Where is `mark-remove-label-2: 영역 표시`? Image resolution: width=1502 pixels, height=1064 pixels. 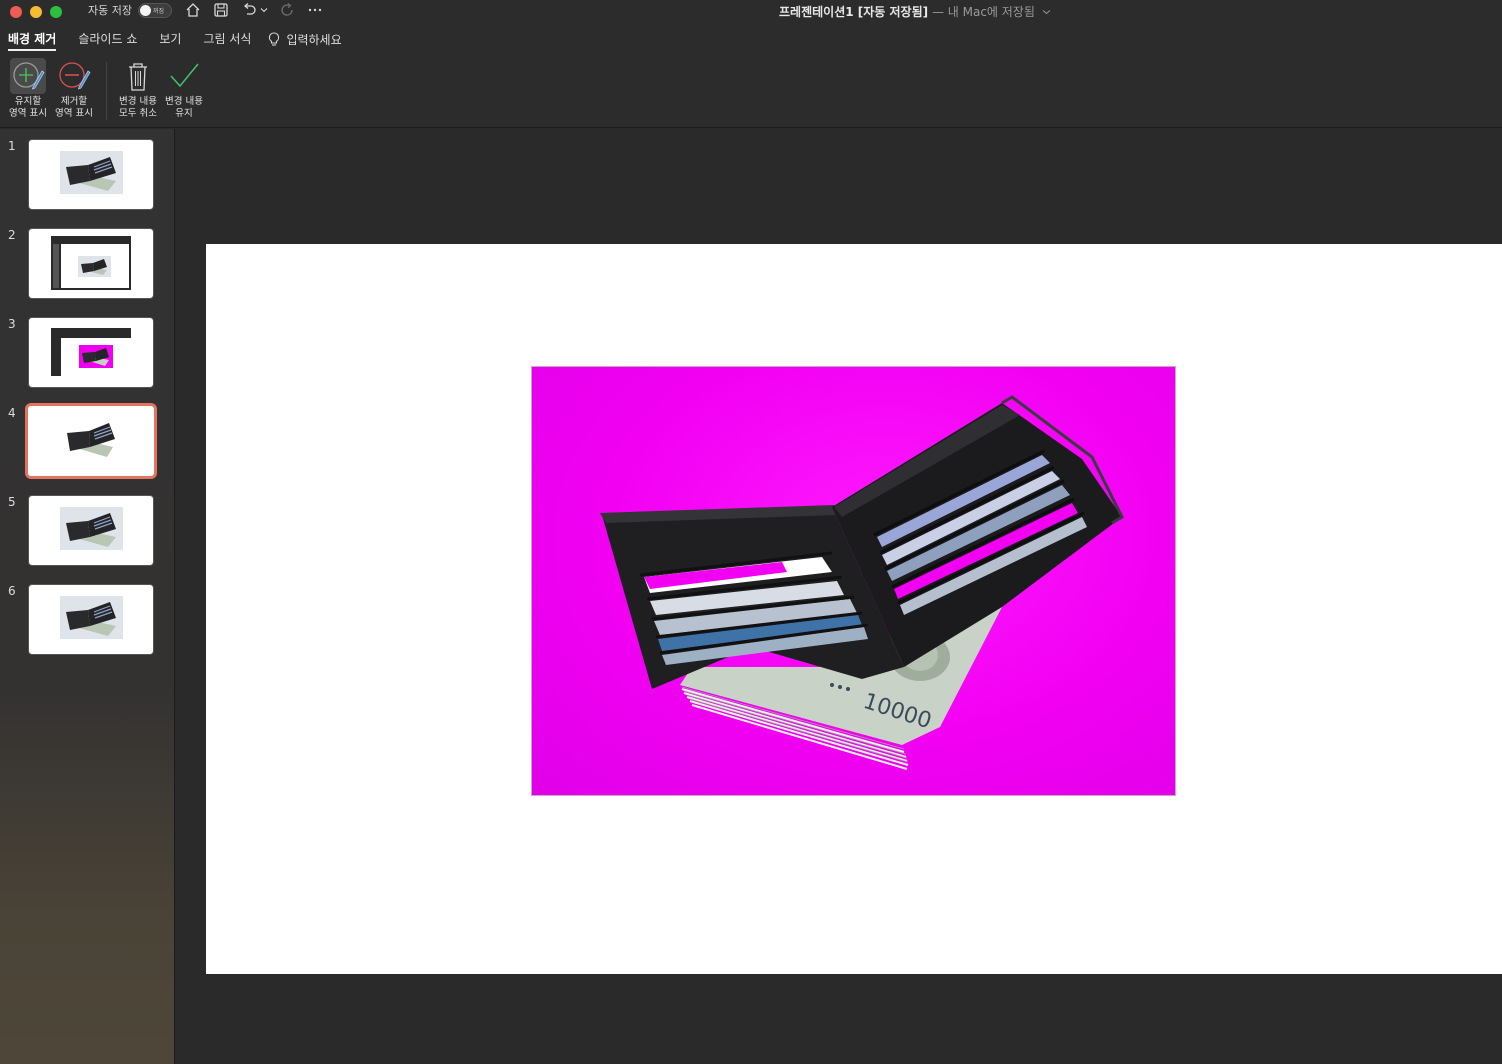
mark-remove-label-2: 영역 표시 is located at coordinates (74, 113).